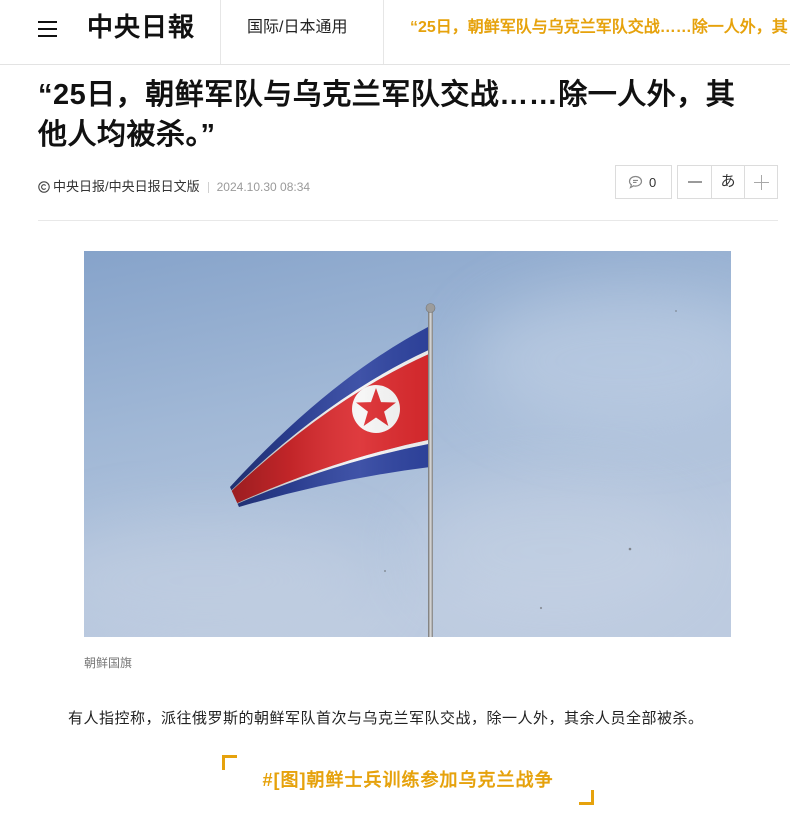  I want to click on article-source: 中央日报/中央日报日文版, so click(126, 186).